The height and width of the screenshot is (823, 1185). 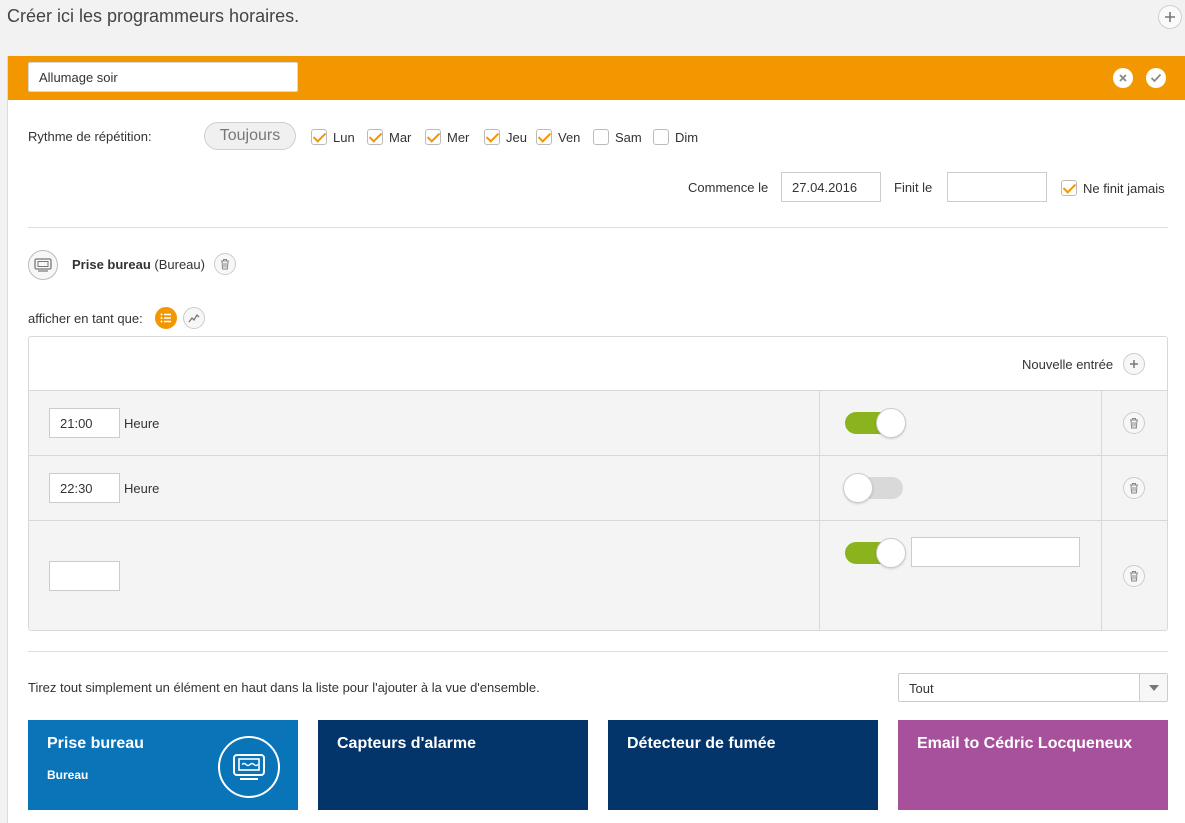 What do you see at coordinates (344, 137) in the screenshot?
I see `day-mon-label: Lun` at bounding box center [344, 137].